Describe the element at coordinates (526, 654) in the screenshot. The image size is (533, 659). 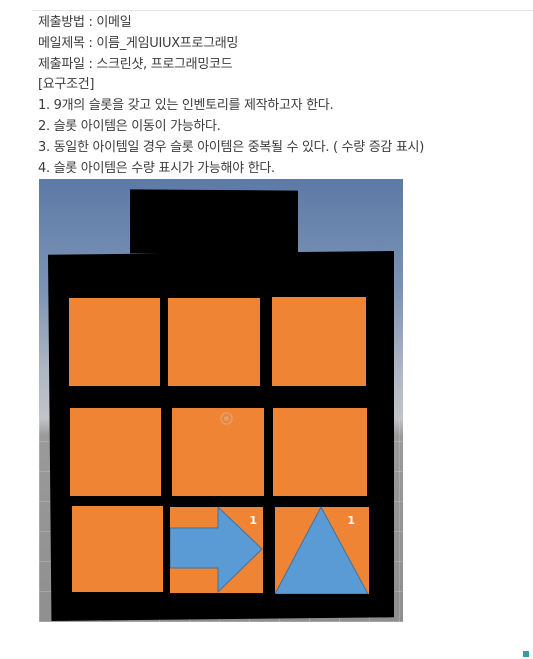
I see `corner-indicator` at that location.